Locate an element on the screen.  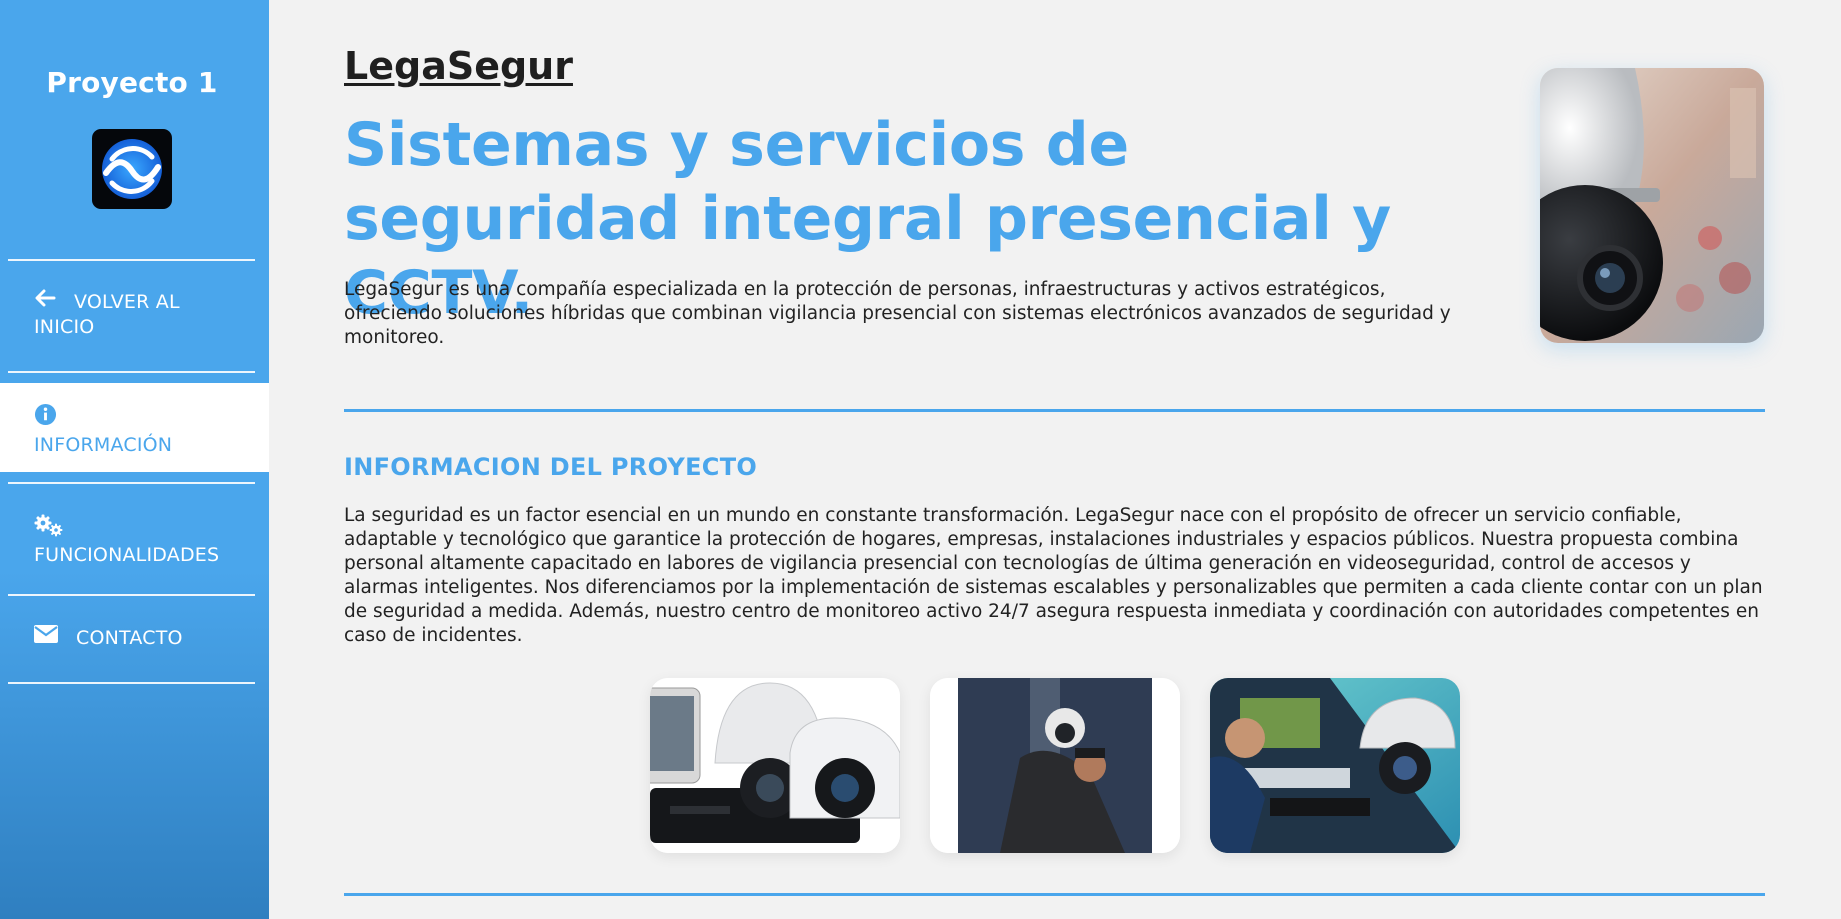
page-brand-title: LegaSegur is located at coordinates (458, 66).